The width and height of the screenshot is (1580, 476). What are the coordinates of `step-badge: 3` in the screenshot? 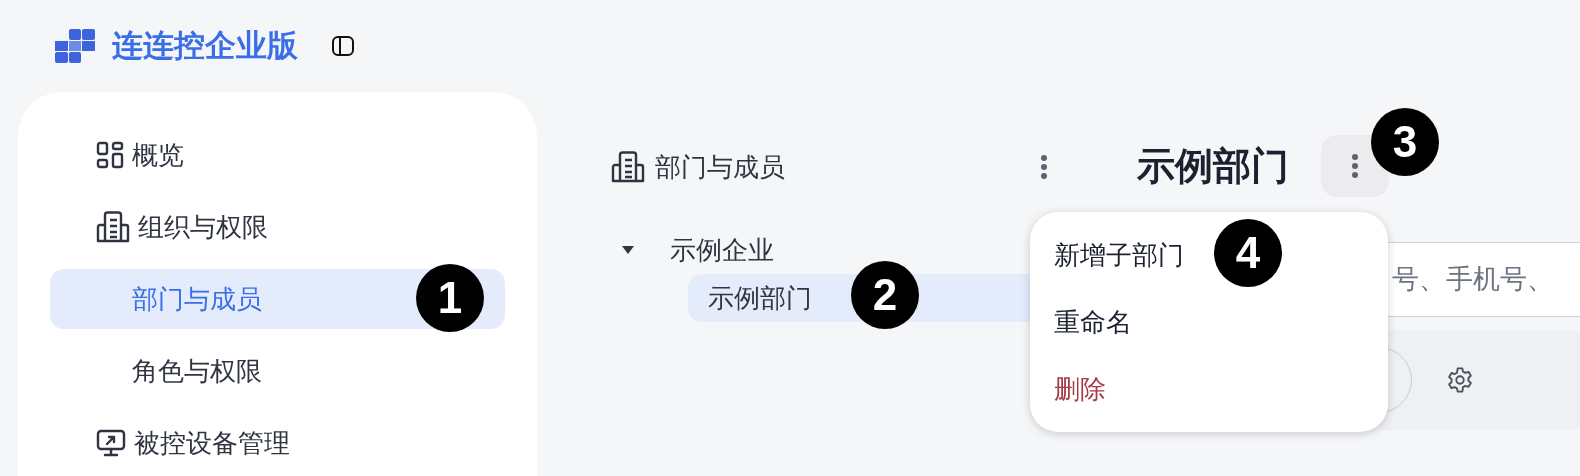 It's located at (1405, 142).